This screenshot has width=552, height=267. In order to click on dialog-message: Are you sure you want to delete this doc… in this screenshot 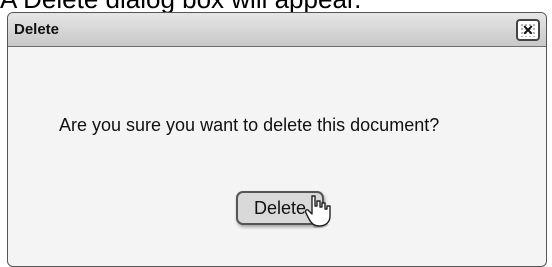, I will do `click(249, 125)`.